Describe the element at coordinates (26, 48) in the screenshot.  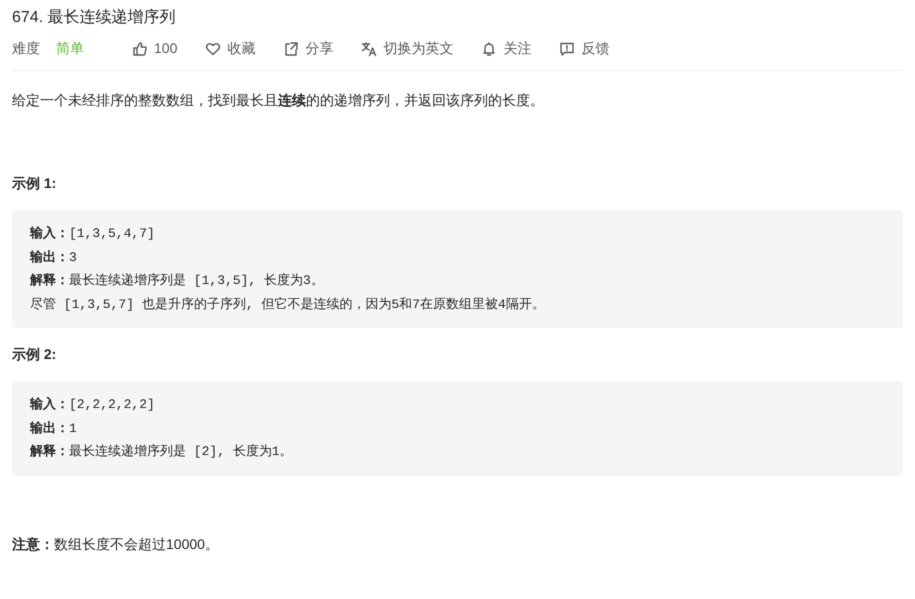
I see `difficulty-label: 难度` at that location.